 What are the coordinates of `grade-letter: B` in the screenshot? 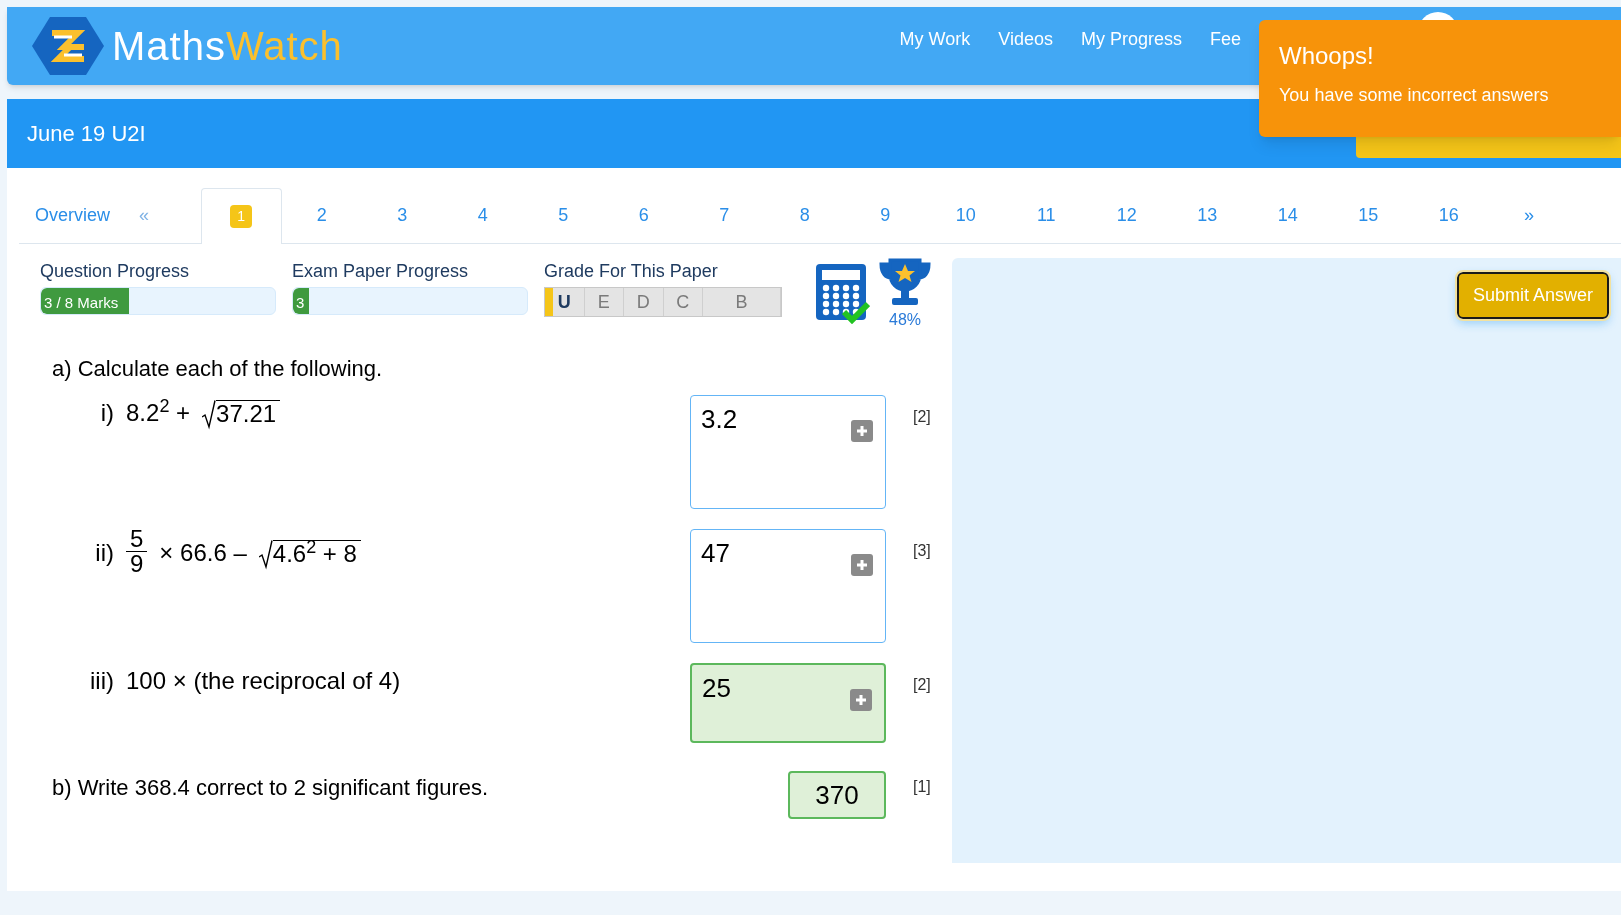 It's located at (742, 302).